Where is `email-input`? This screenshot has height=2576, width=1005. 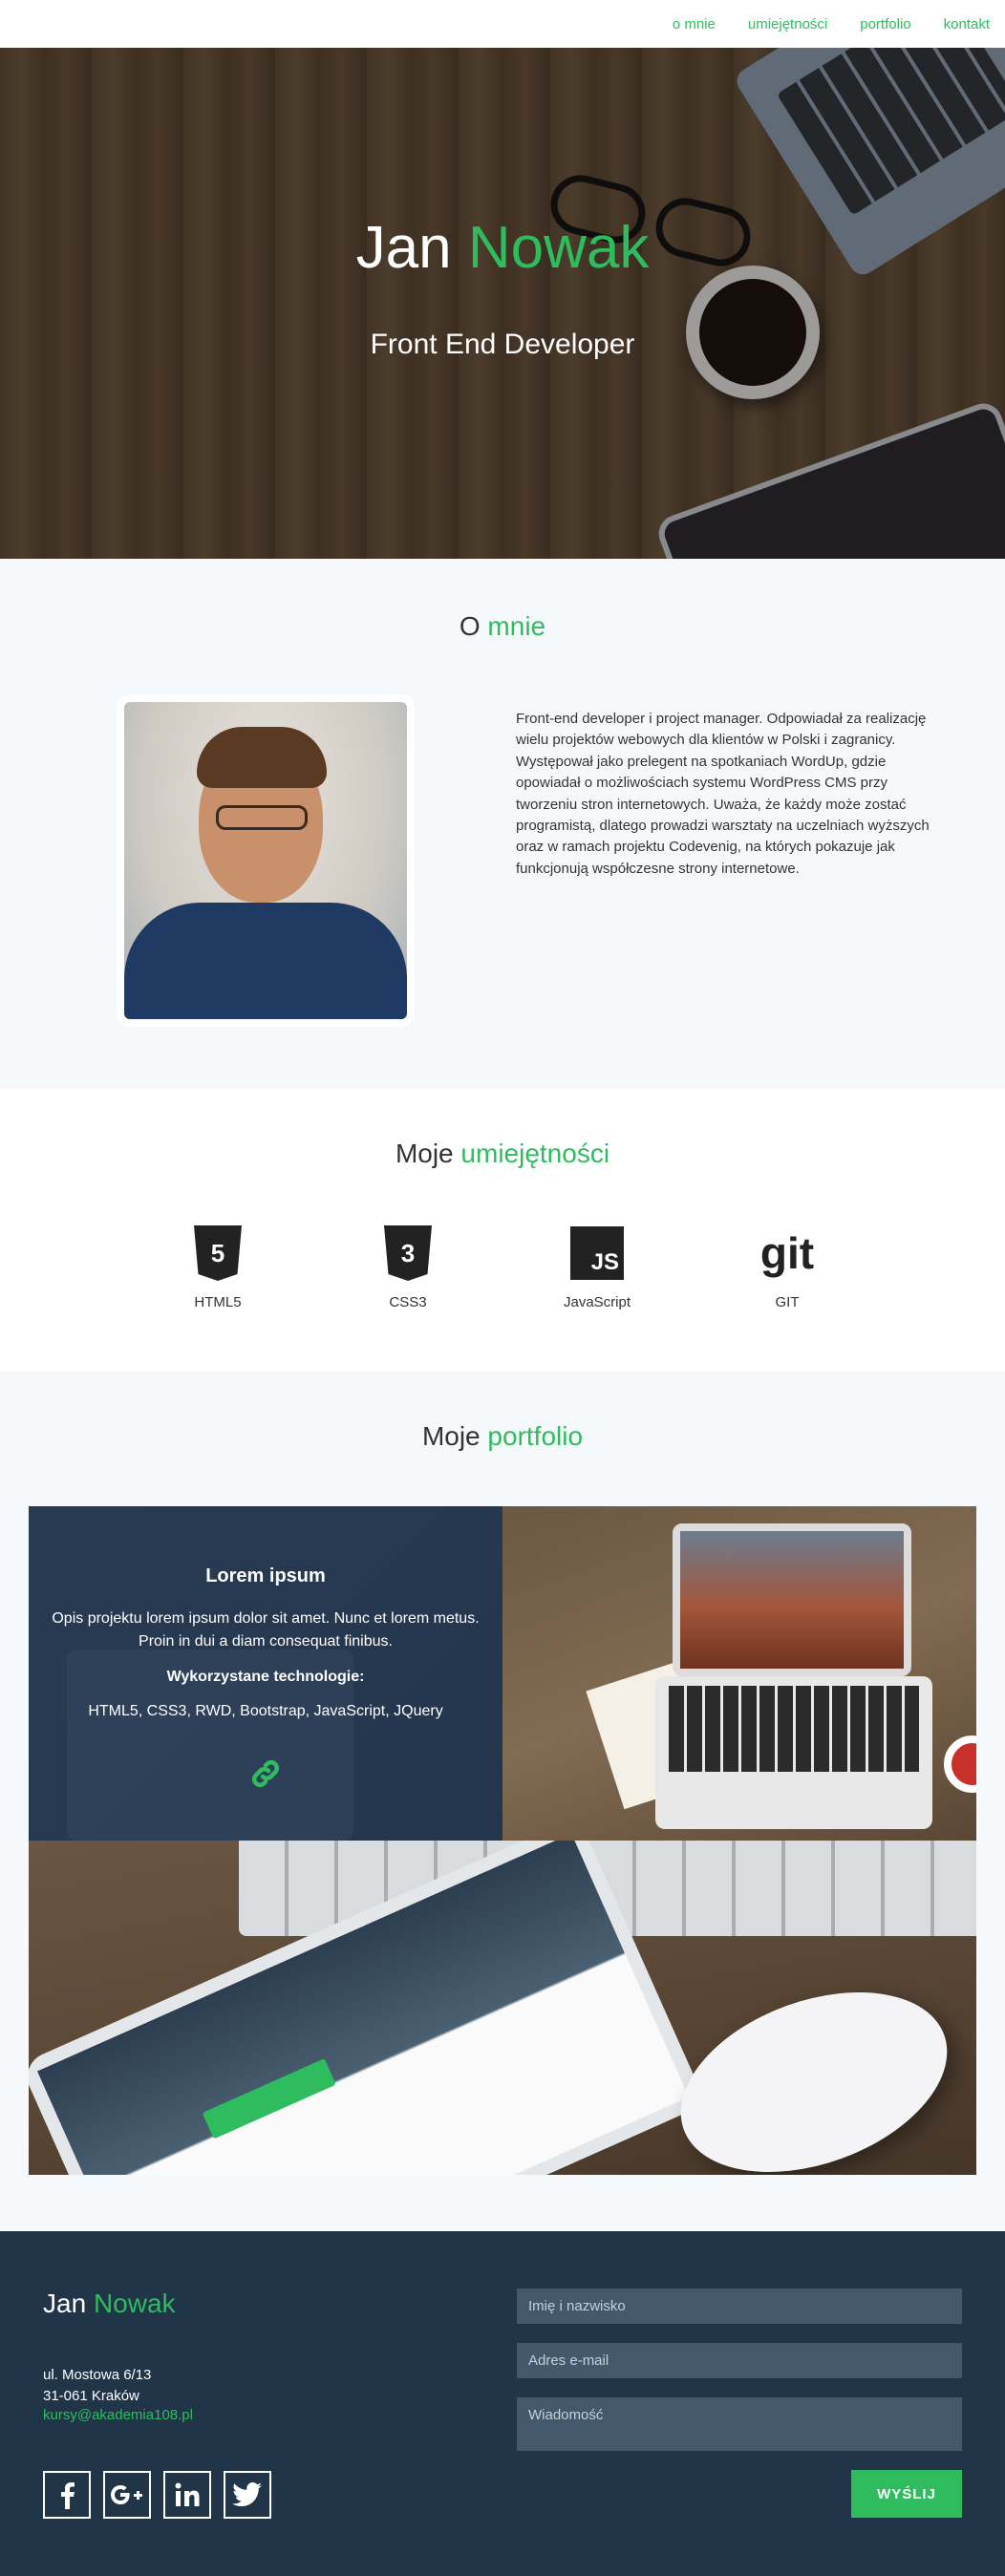 email-input is located at coordinates (740, 2360).